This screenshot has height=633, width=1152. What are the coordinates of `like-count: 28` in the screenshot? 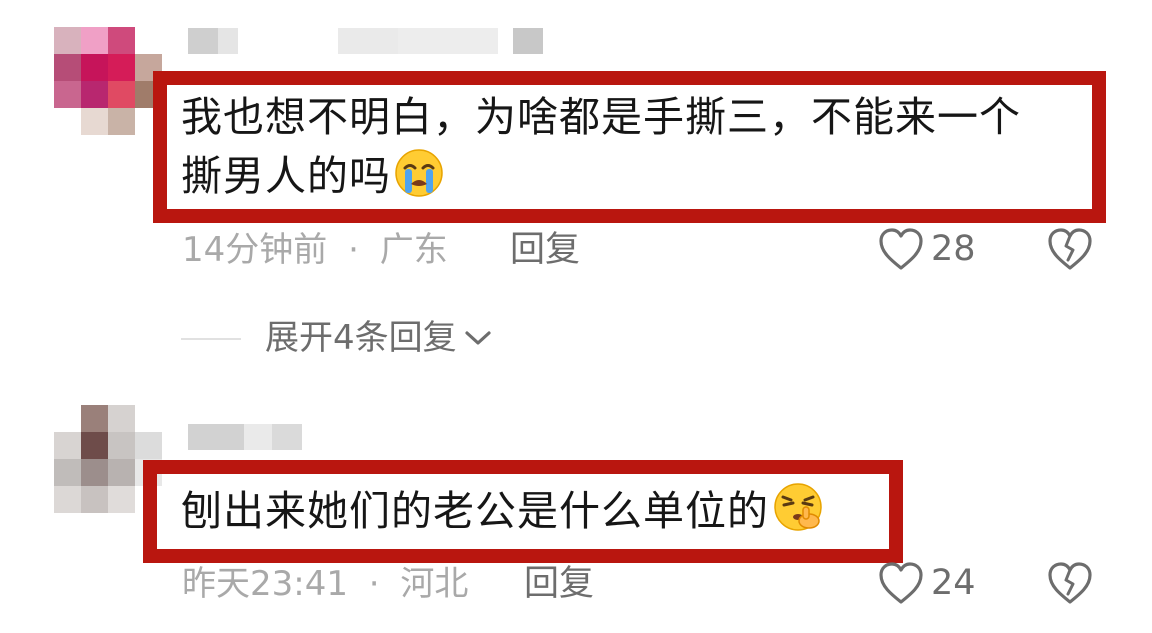 It's located at (953, 249).